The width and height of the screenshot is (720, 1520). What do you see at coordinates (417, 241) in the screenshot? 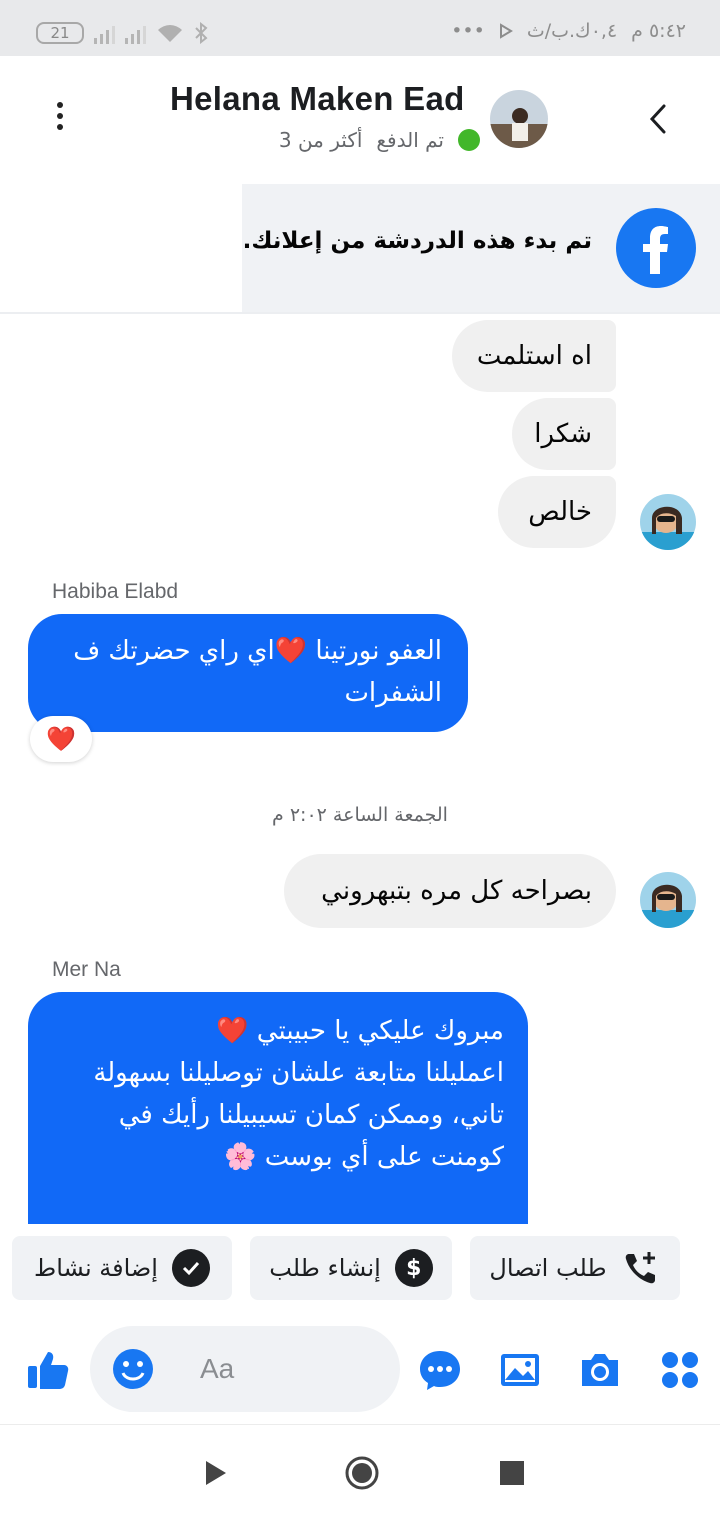
I see `ad-origin-text: تم بدء هذه الدردشة من إعلانك.` at bounding box center [417, 241].